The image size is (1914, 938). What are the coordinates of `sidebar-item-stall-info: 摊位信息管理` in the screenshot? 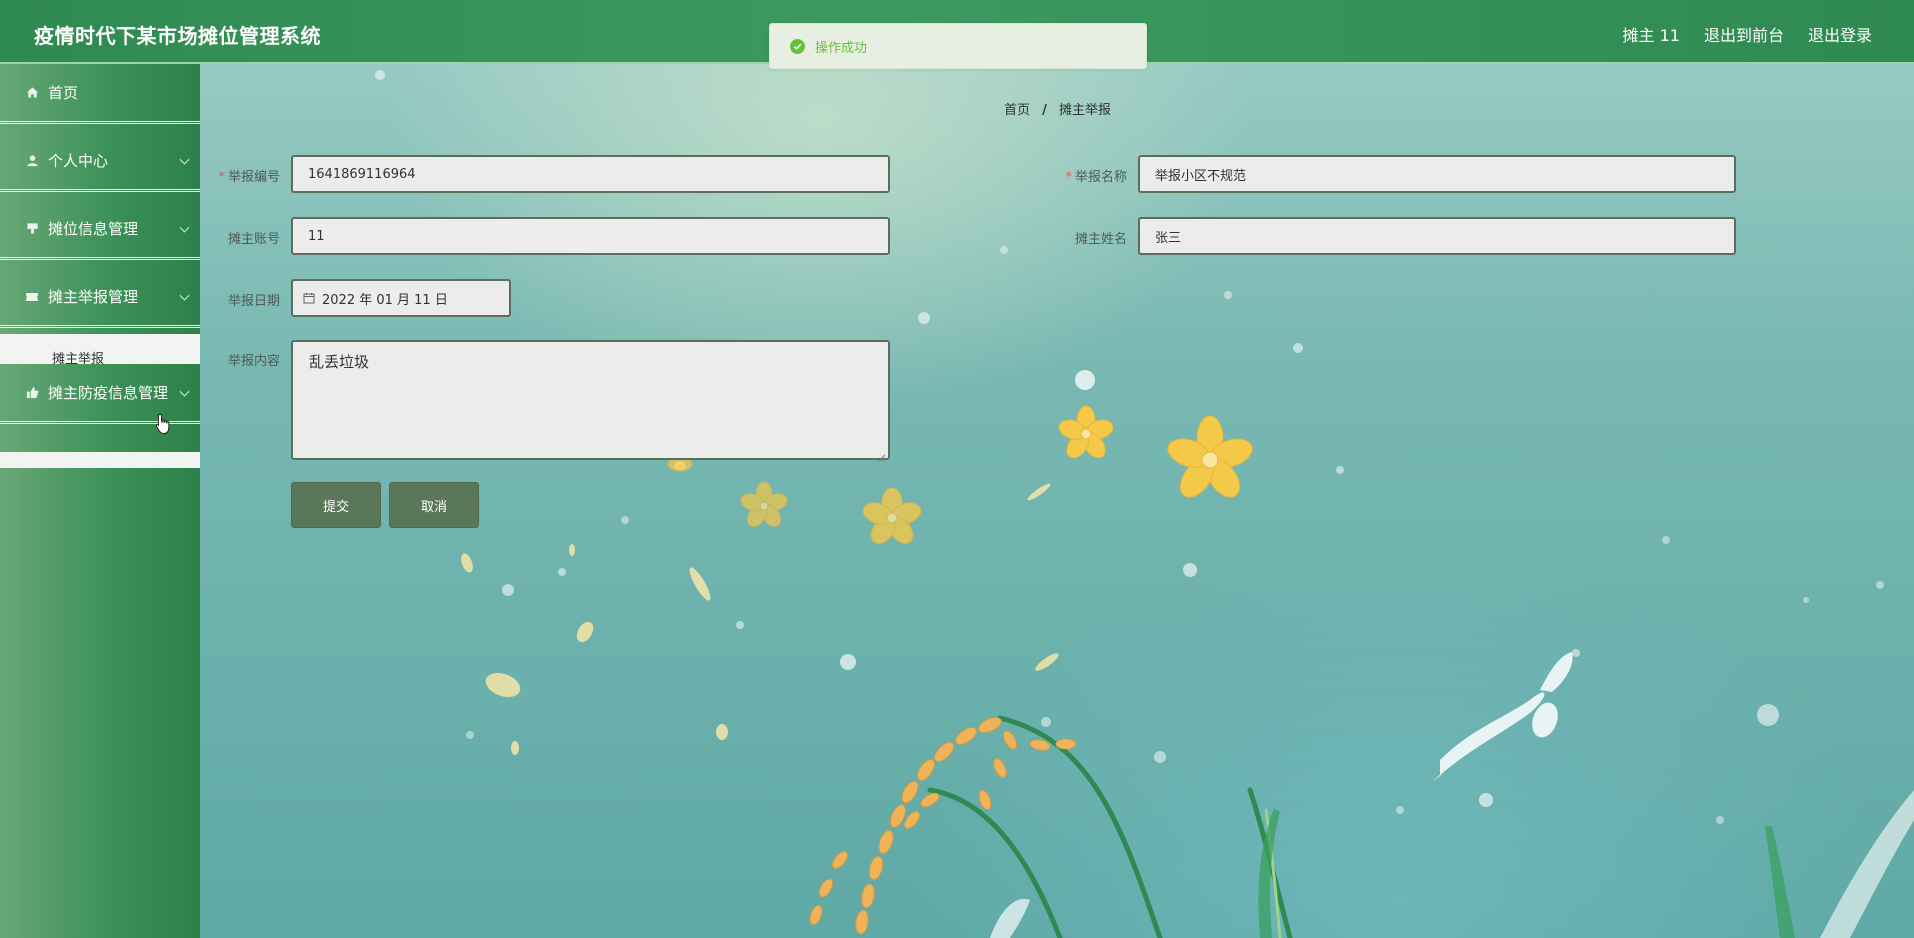 It's located at (100, 230).